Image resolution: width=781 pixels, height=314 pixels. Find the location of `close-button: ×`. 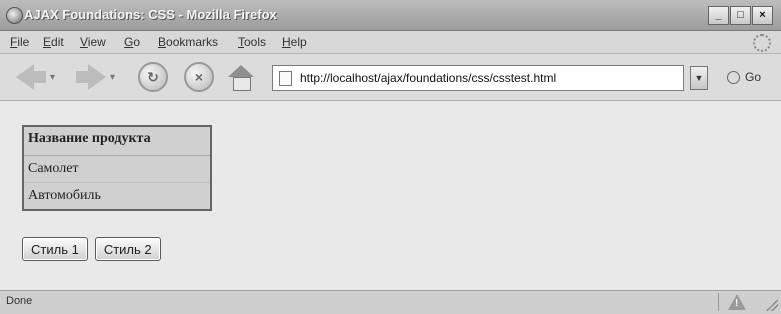

close-button: × is located at coordinates (762, 15).